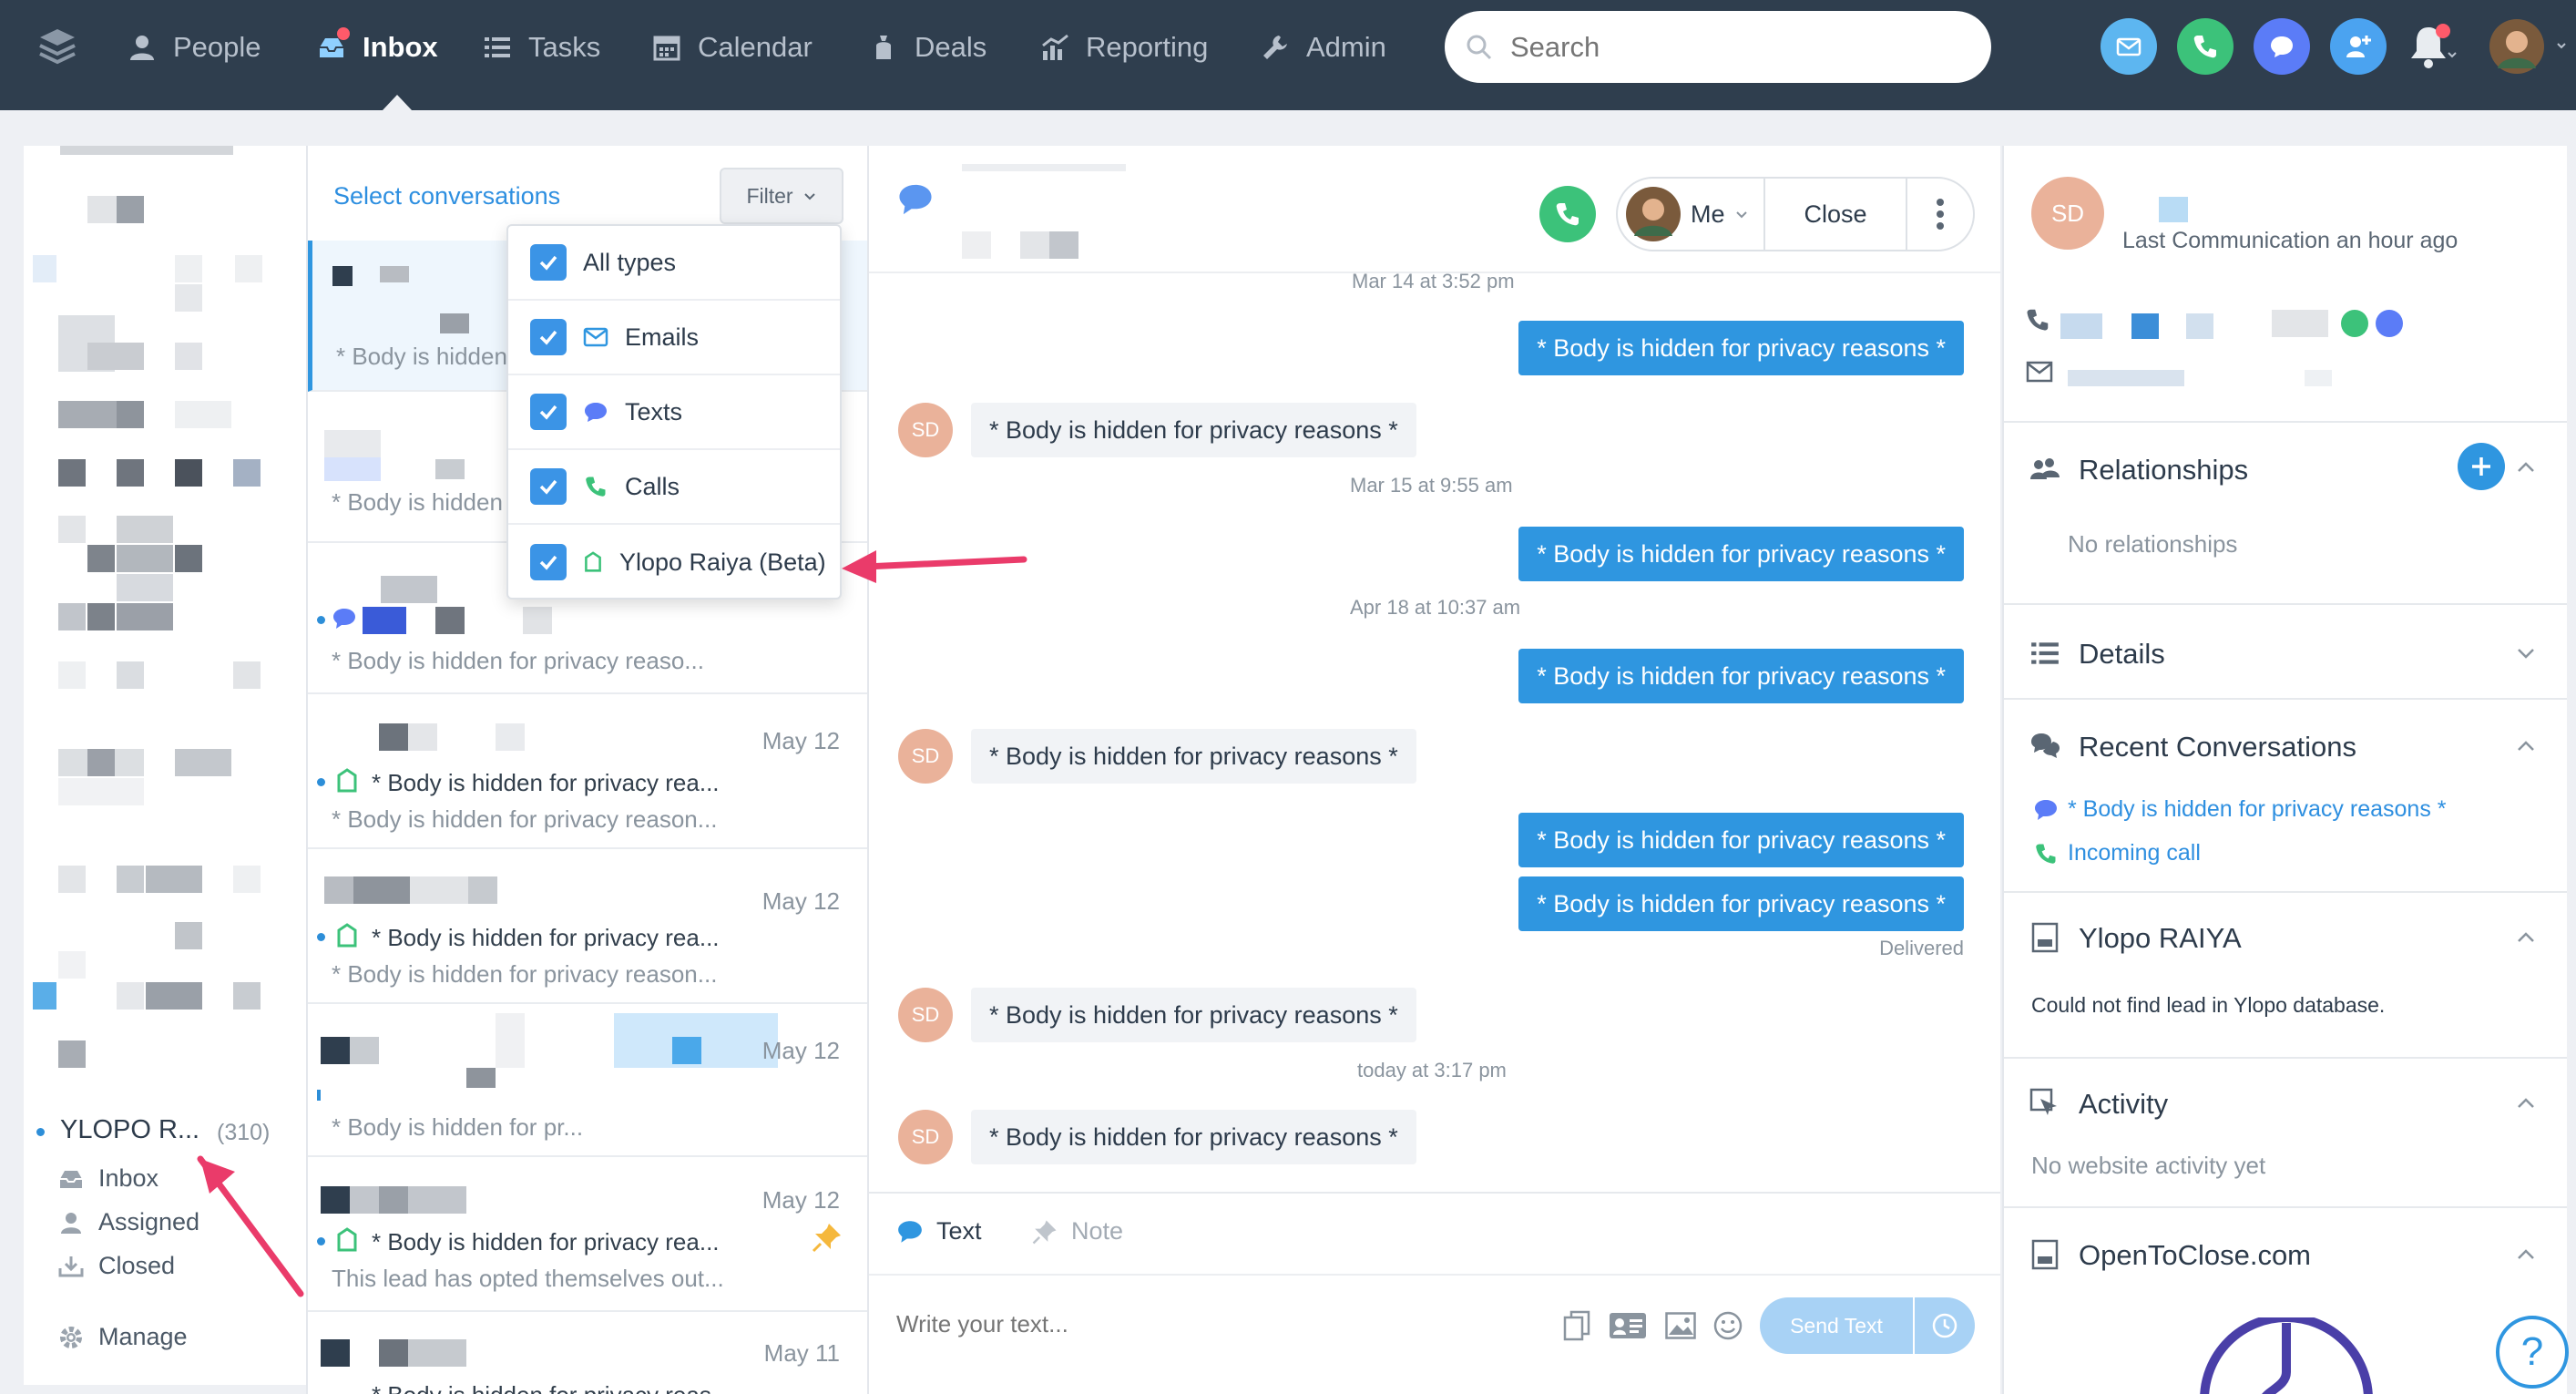  I want to click on emoji-icon, so click(1727, 1326).